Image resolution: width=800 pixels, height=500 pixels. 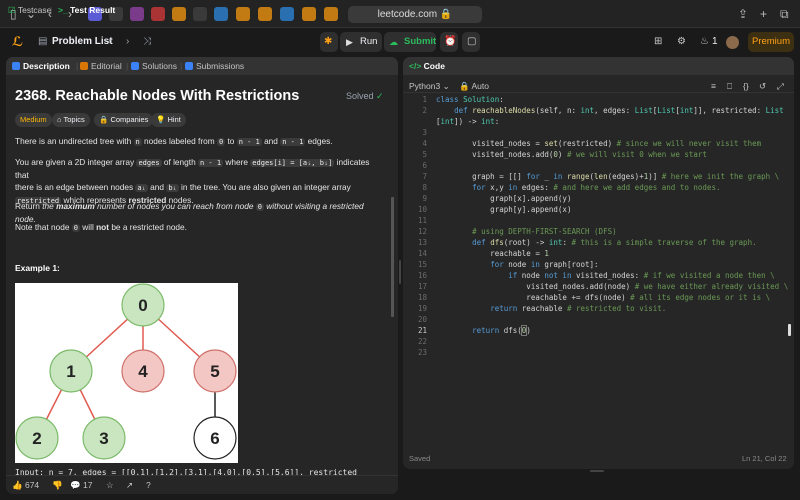 I want to click on text: Return, so click(x=29, y=206).